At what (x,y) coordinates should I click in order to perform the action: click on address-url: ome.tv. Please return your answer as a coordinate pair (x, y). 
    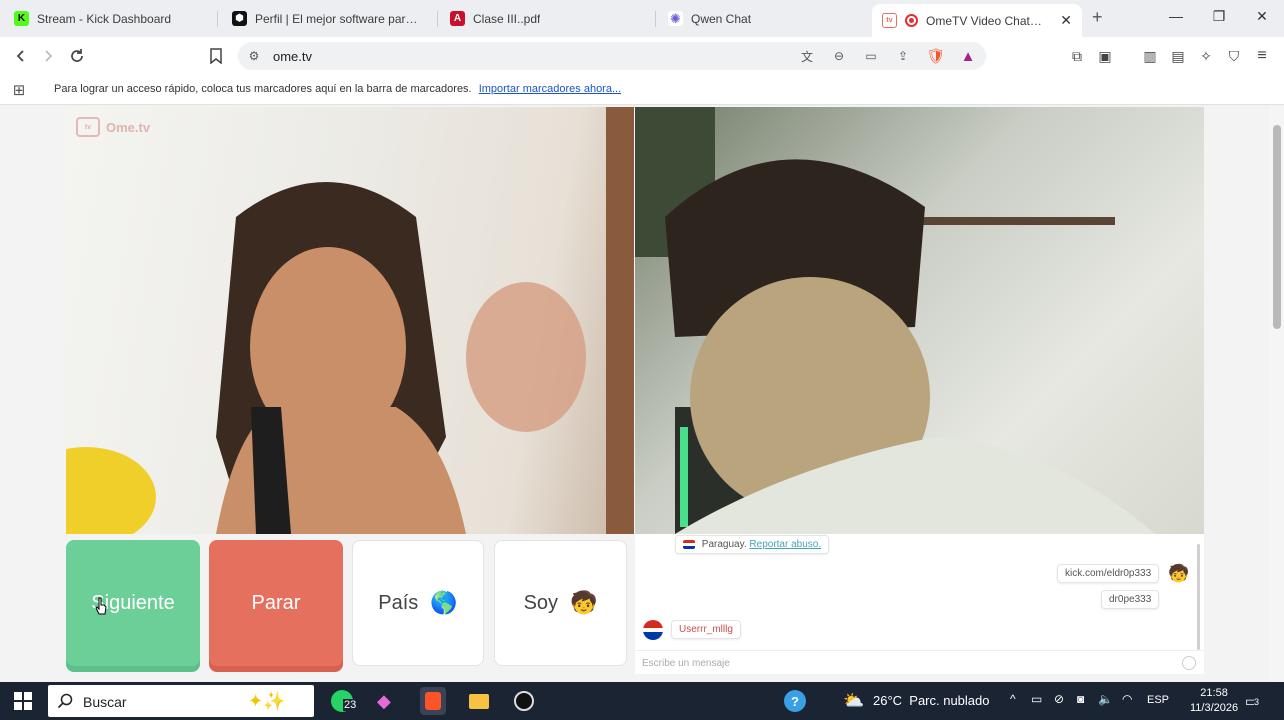
    Looking at the image, I should click on (292, 56).